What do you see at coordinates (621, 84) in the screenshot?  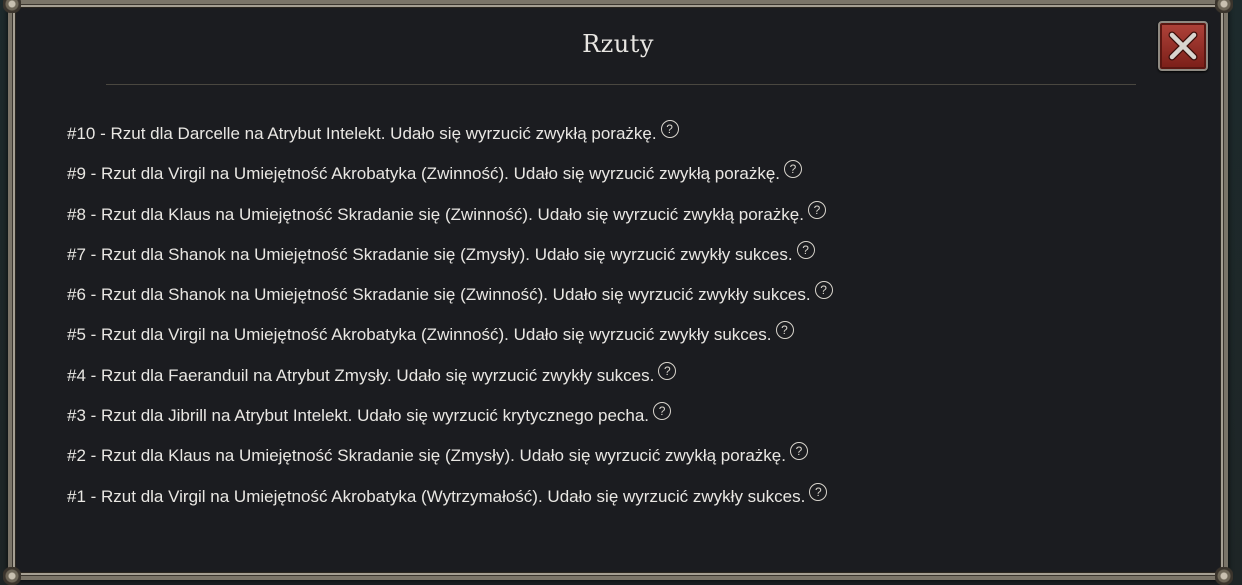 I see `title-divider` at bounding box center [621, 84].